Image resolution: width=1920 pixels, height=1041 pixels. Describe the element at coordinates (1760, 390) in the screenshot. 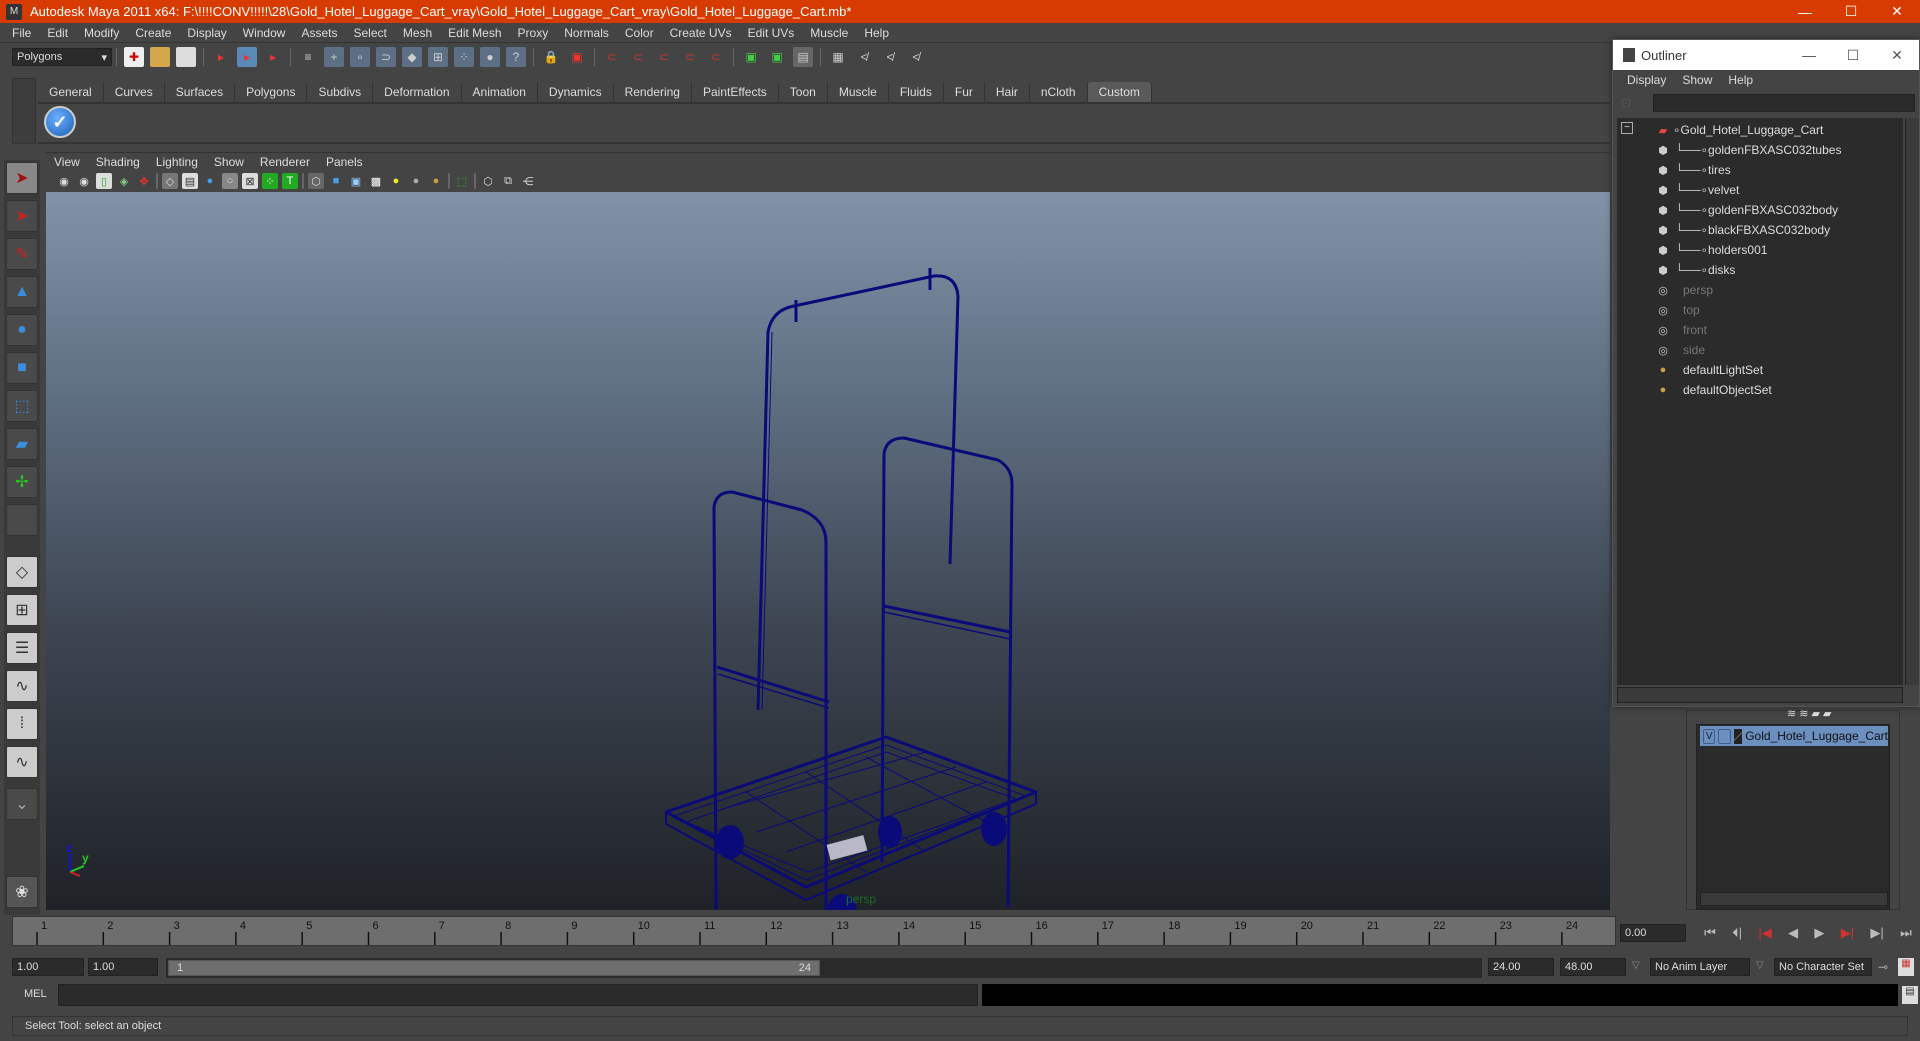

I see `outliner-item: ● defaultObjectSet` at that location.